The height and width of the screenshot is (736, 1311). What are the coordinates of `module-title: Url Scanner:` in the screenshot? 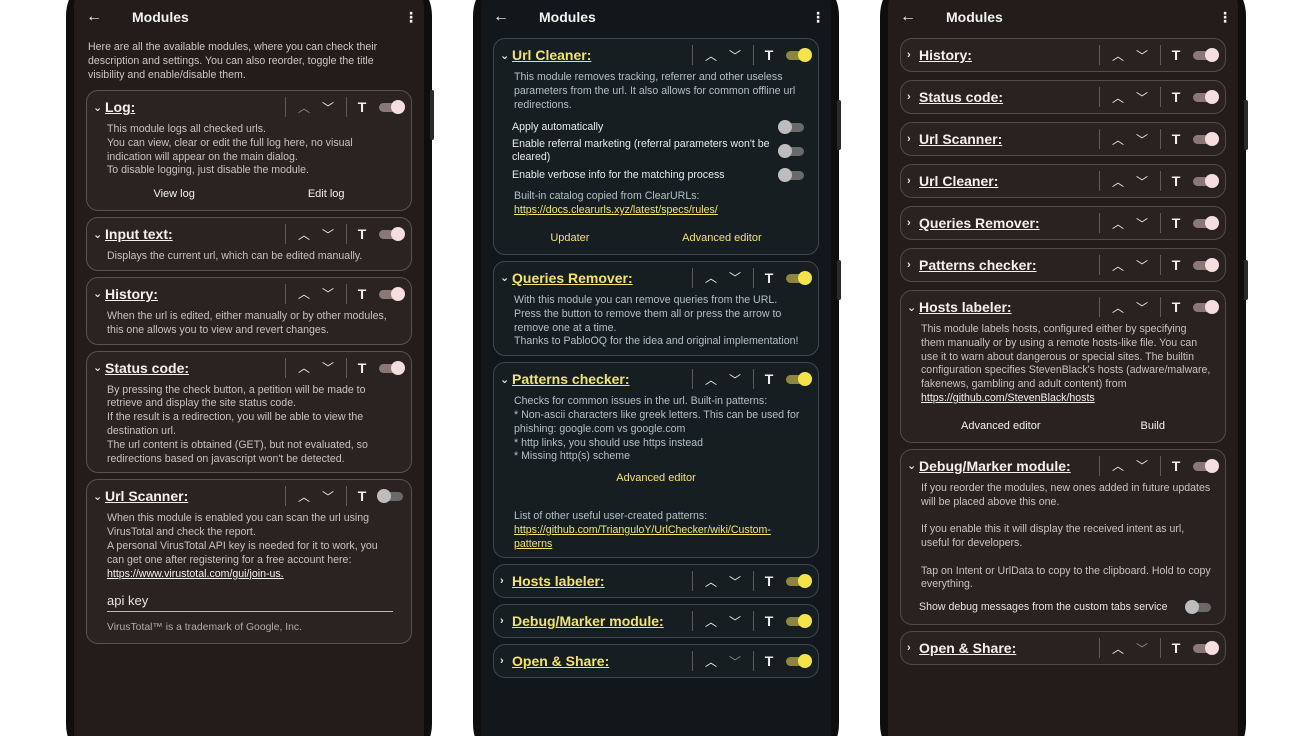 It's located at (1006, 139).